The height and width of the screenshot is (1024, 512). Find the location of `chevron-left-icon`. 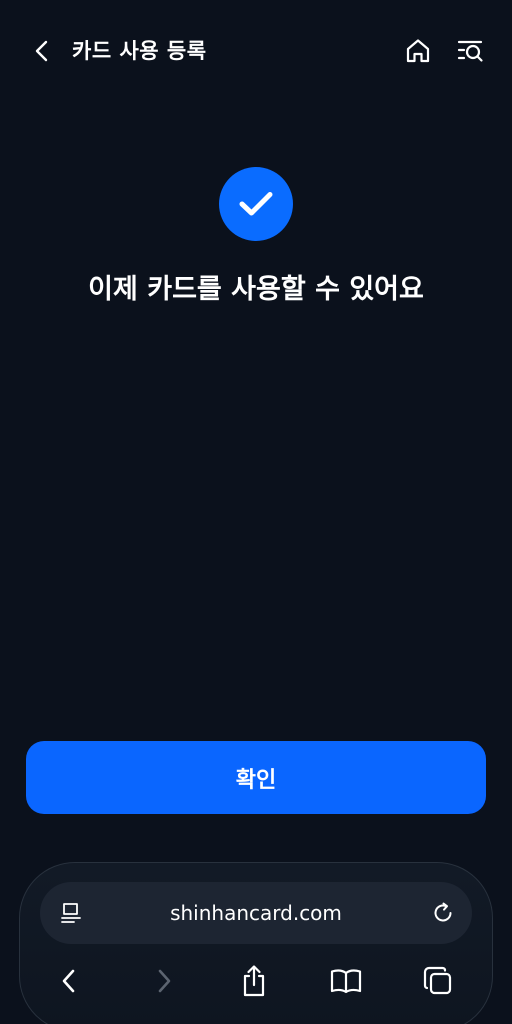

chevron-left-icon is located at coordinates (42, 51).